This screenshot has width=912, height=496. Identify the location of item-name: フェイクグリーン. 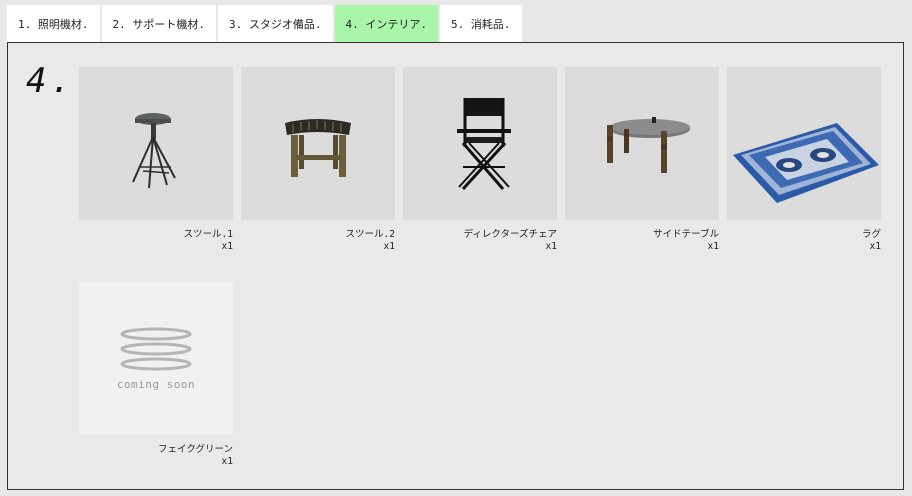
(195, 449).